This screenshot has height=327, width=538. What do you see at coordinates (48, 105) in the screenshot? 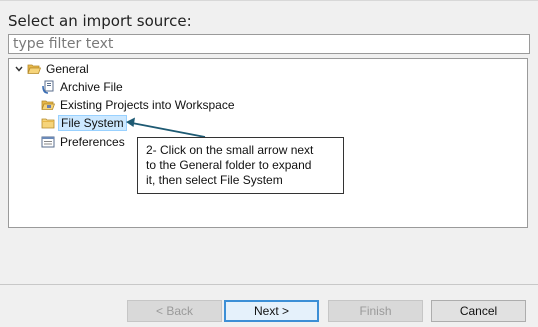
I see `projects-icon` at bounding box center [48, 105].